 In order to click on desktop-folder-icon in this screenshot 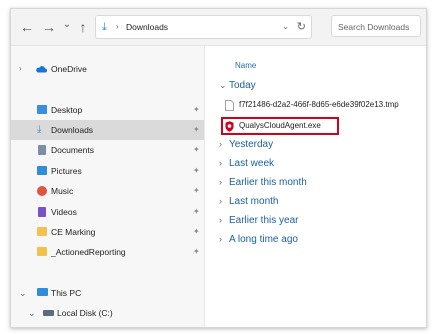, I will do `click(42, 109)`.